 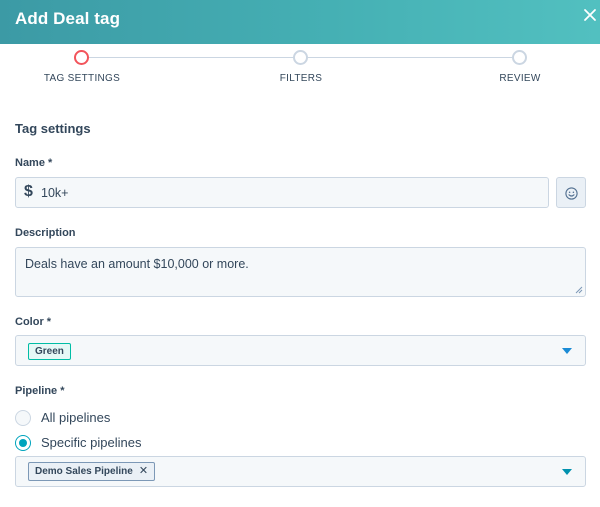 I want to click on section-title: Tag settings, so click(x=53, y=128).